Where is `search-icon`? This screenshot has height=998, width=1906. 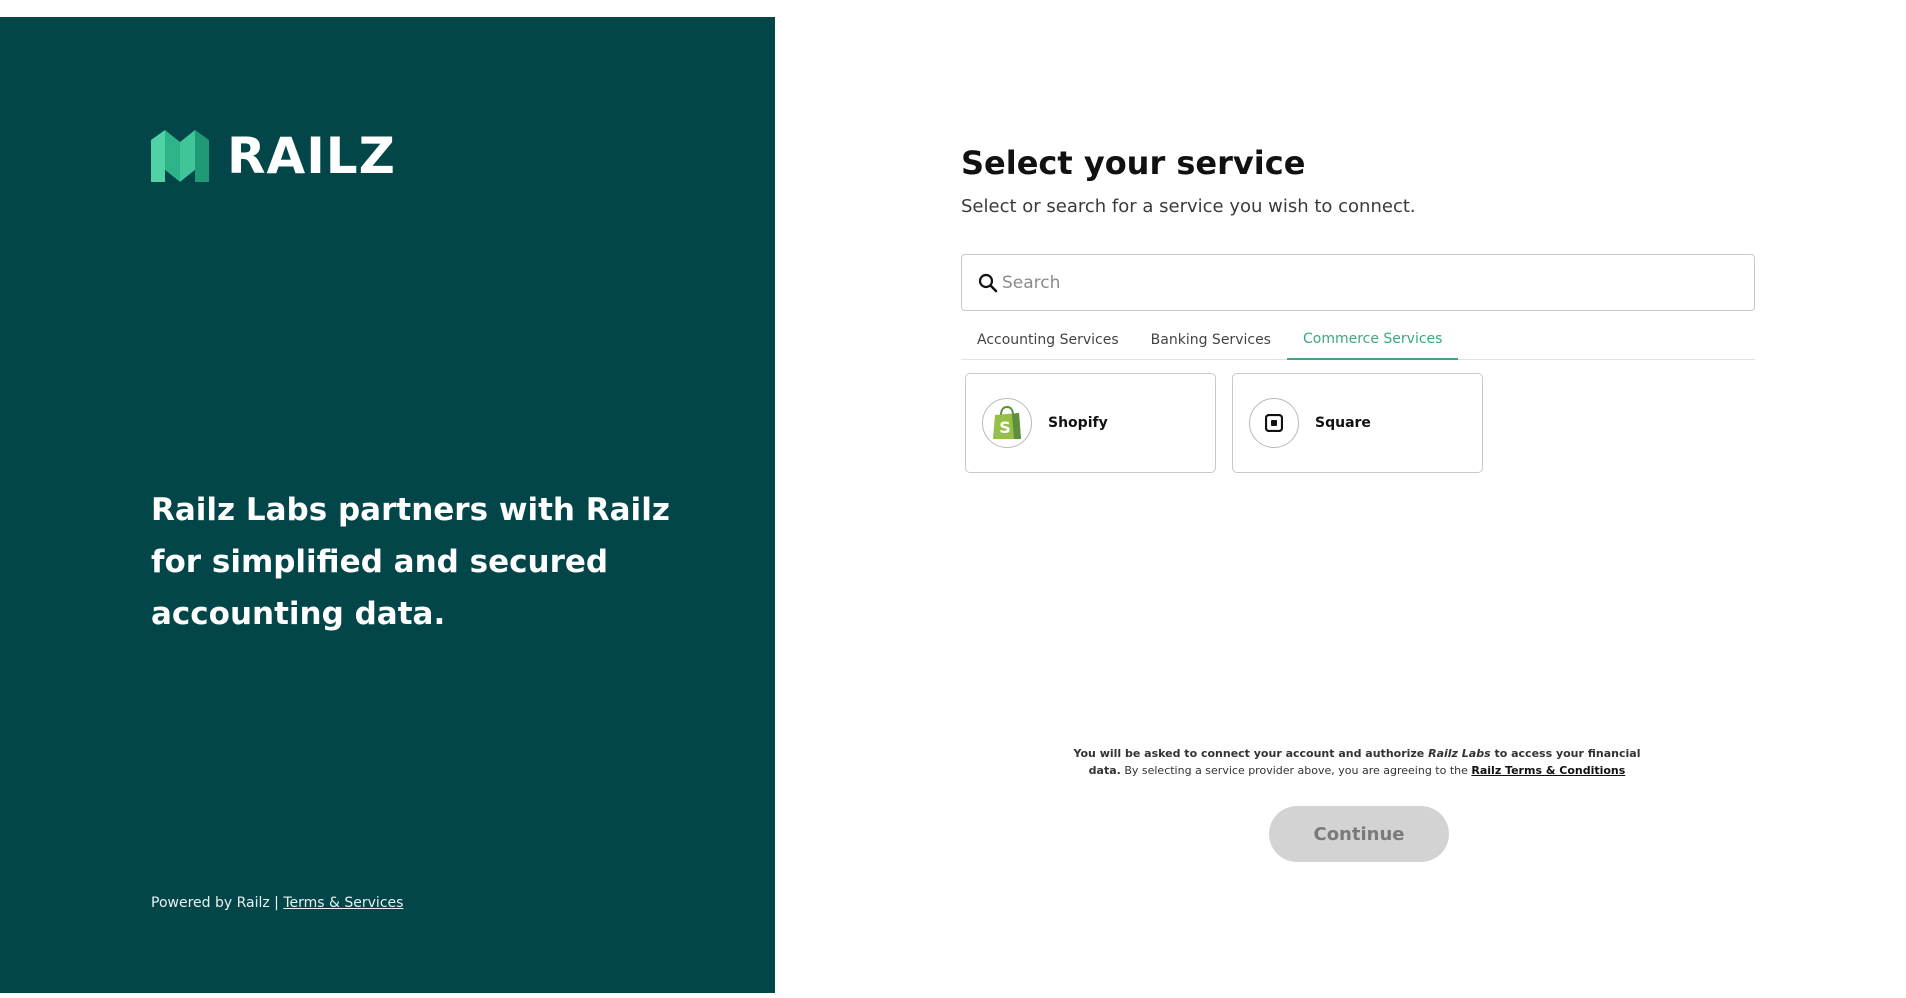 search-icon is located at coordinates (988, 282).